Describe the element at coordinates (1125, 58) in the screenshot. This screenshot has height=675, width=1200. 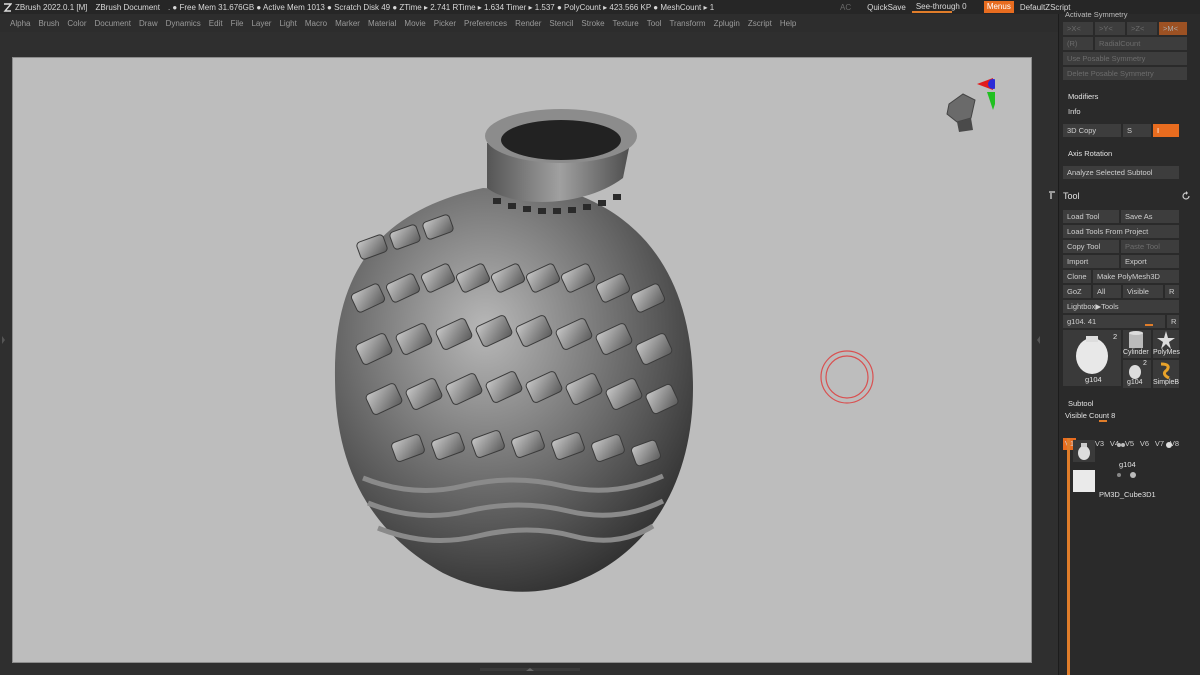
I see `use-posable-symmetry-button: Use Posable Symmetry` at that location.